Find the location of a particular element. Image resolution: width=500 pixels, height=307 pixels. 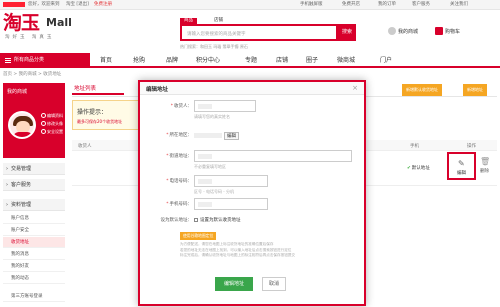

street-field is located at coordinates (273, 156).